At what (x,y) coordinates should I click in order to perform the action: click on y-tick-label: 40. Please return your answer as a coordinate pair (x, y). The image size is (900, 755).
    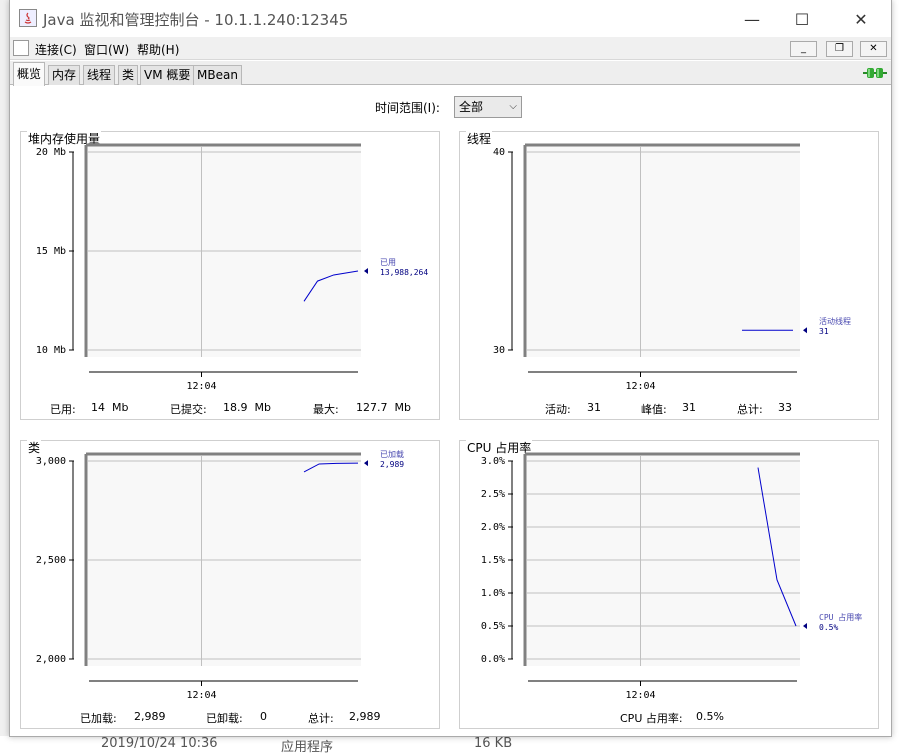
    Looking at the image, I should click on (499, 152).